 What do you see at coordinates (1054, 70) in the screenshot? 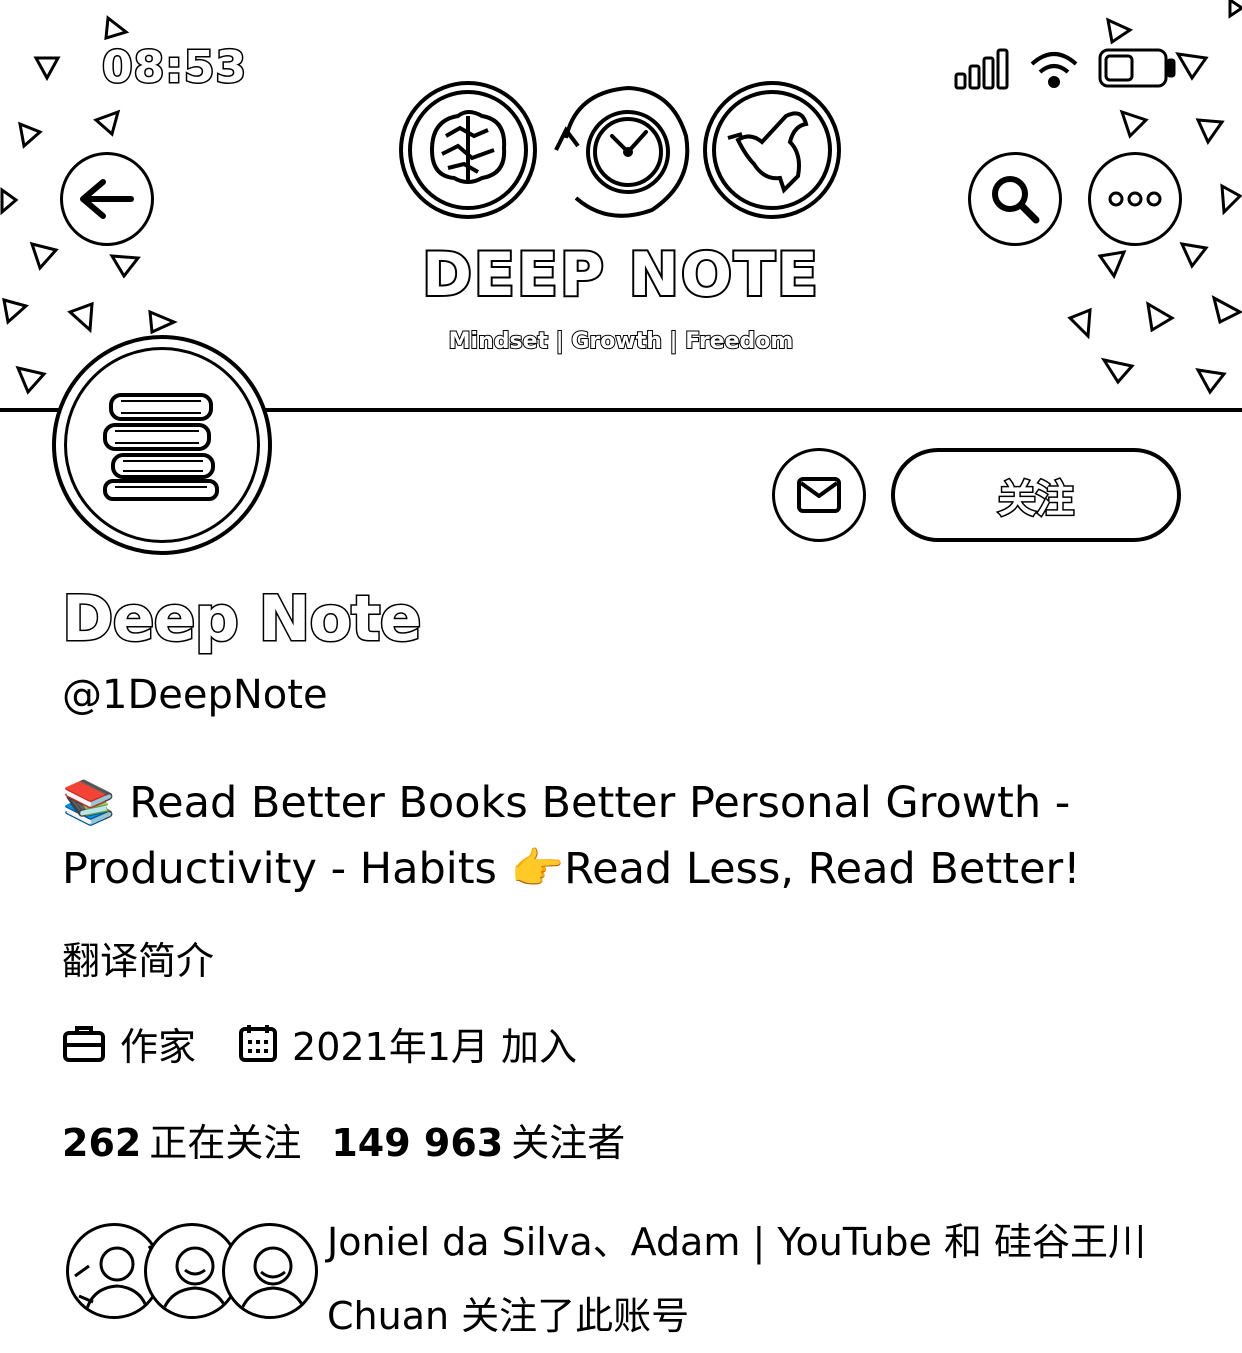
I see `wifi-icon` at bounding box center [1054, 70].